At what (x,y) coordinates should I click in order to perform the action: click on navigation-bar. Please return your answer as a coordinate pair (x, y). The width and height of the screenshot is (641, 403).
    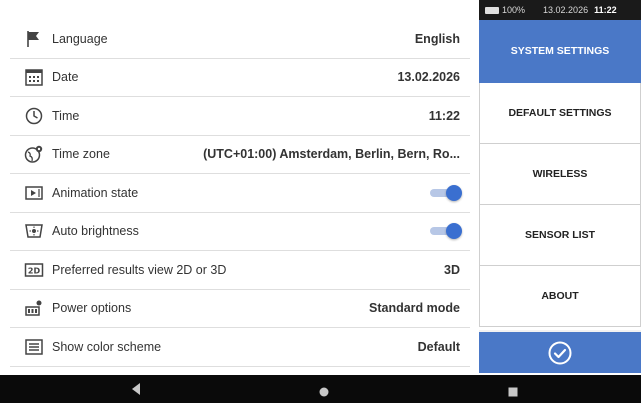
    Looking at the image, I should click on (320, 389).